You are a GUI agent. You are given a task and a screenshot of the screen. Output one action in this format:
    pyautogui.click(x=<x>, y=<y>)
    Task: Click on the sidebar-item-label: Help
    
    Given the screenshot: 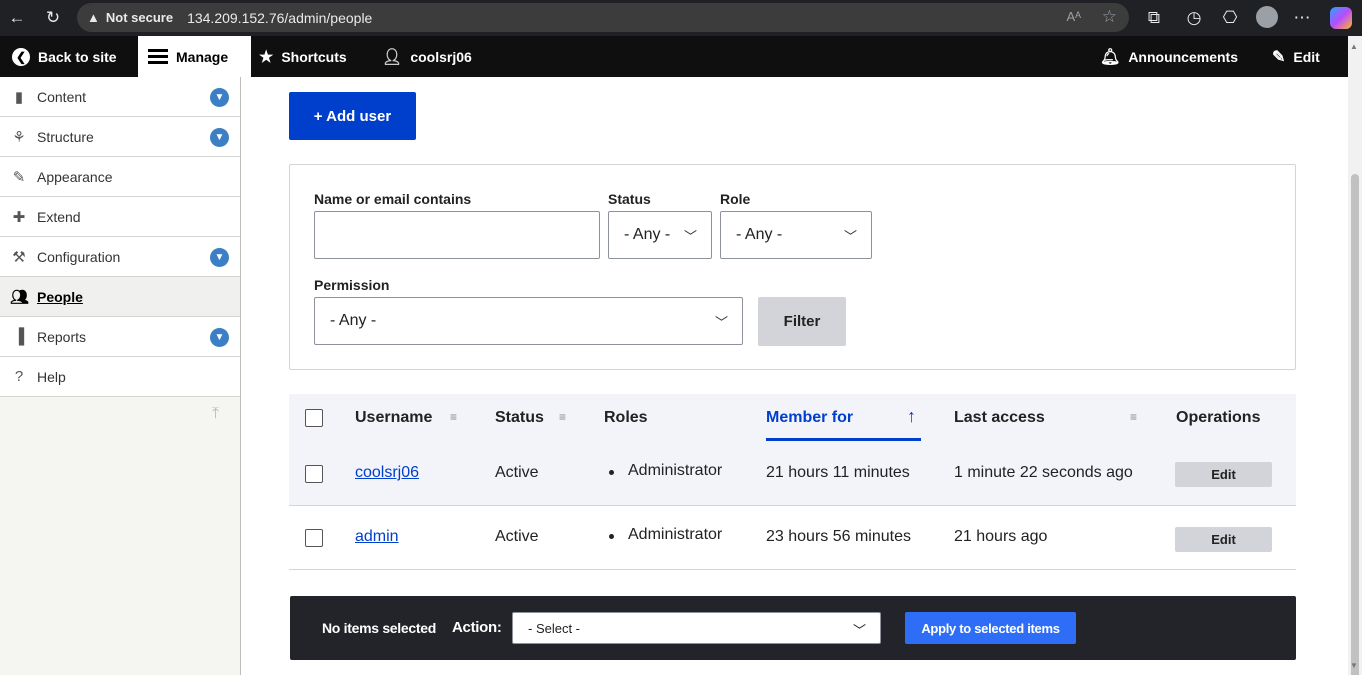 What is the action you would take?
    pyautogui.click(x=51, y=376)
    